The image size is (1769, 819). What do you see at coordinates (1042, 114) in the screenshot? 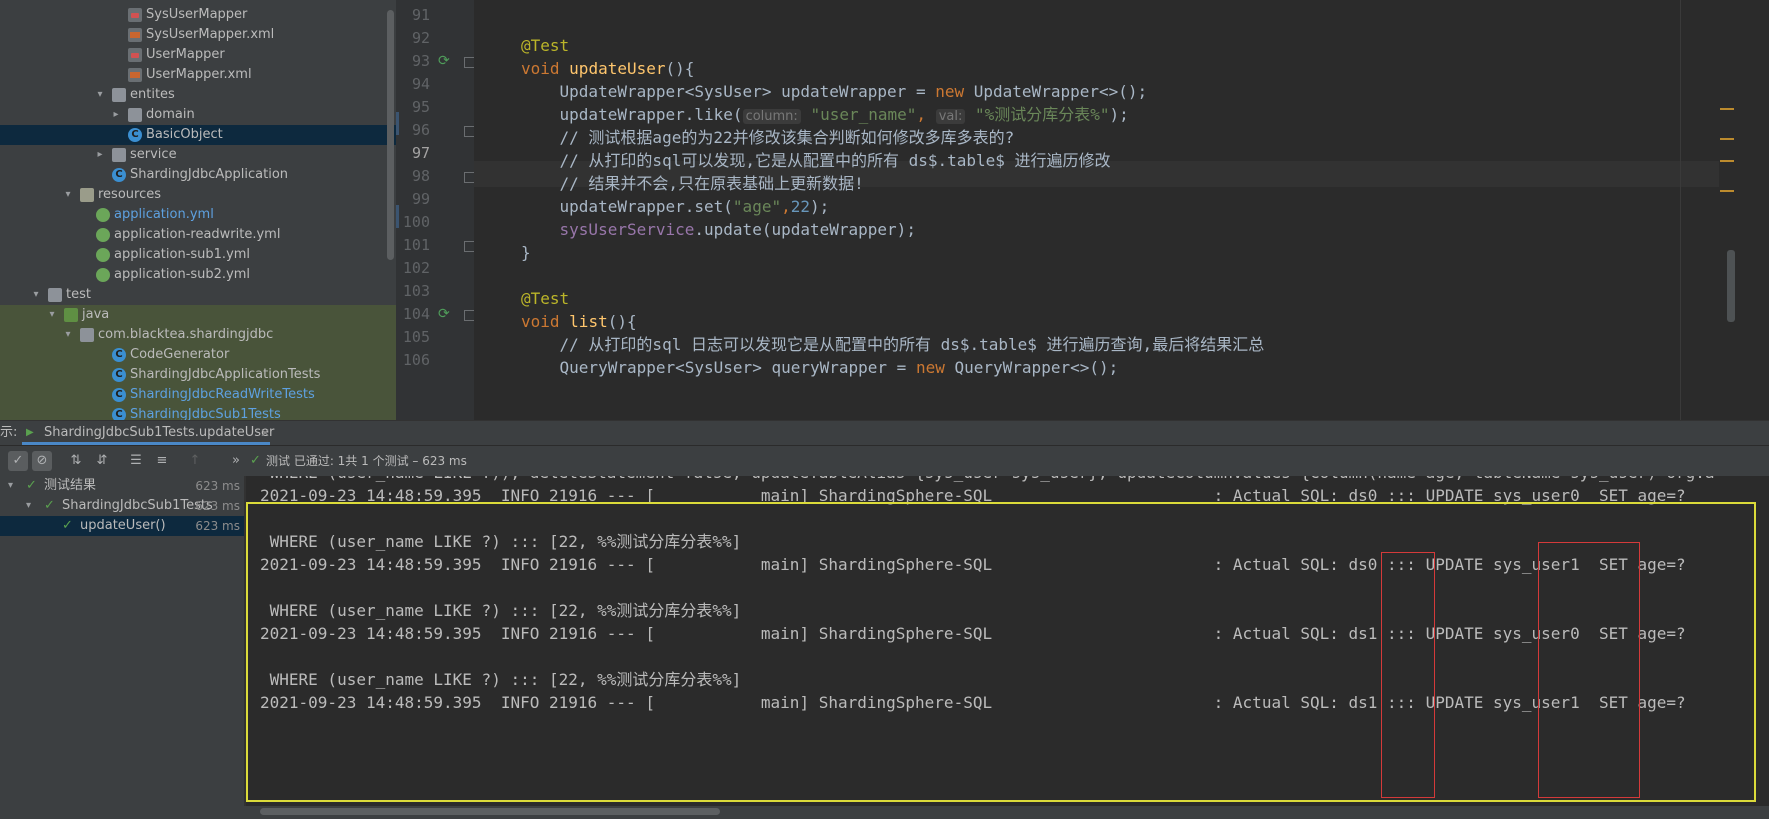
I see `string-literal: "%测试分库分表%"` at bounding box center [1042, 114].